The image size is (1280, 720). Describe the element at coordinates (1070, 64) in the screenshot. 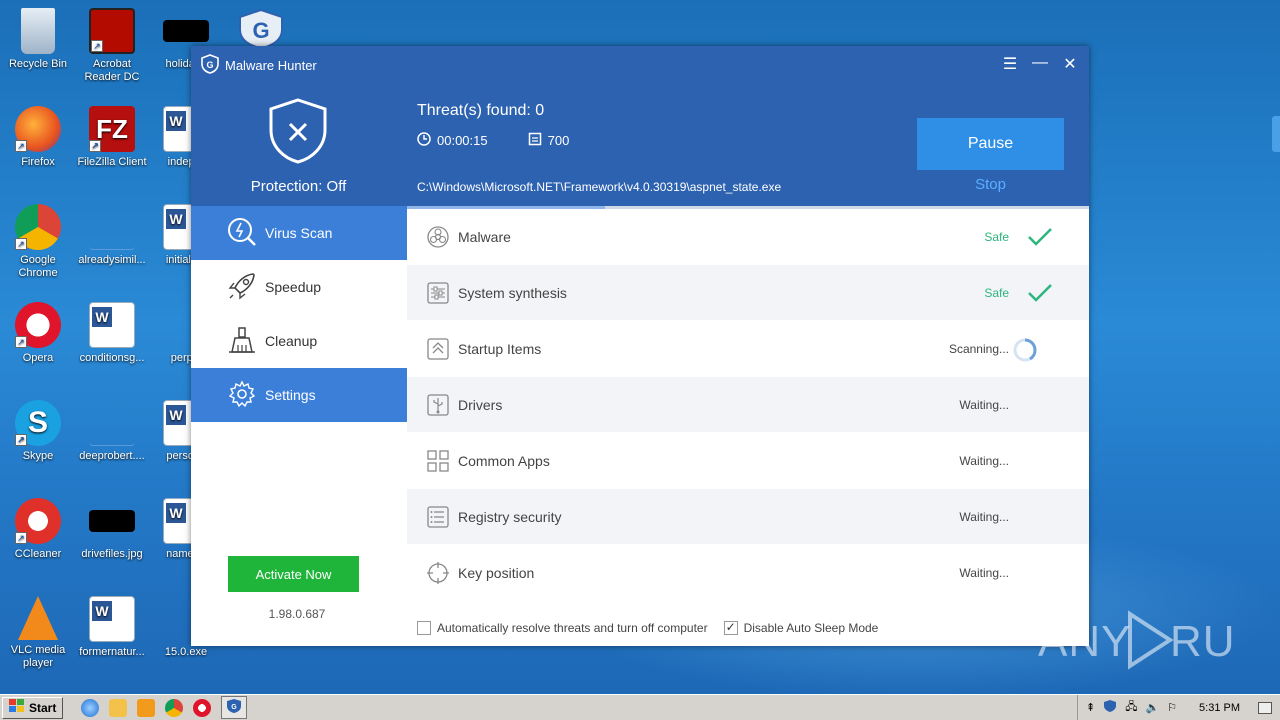

I see `close-icon: ✕` at that location.